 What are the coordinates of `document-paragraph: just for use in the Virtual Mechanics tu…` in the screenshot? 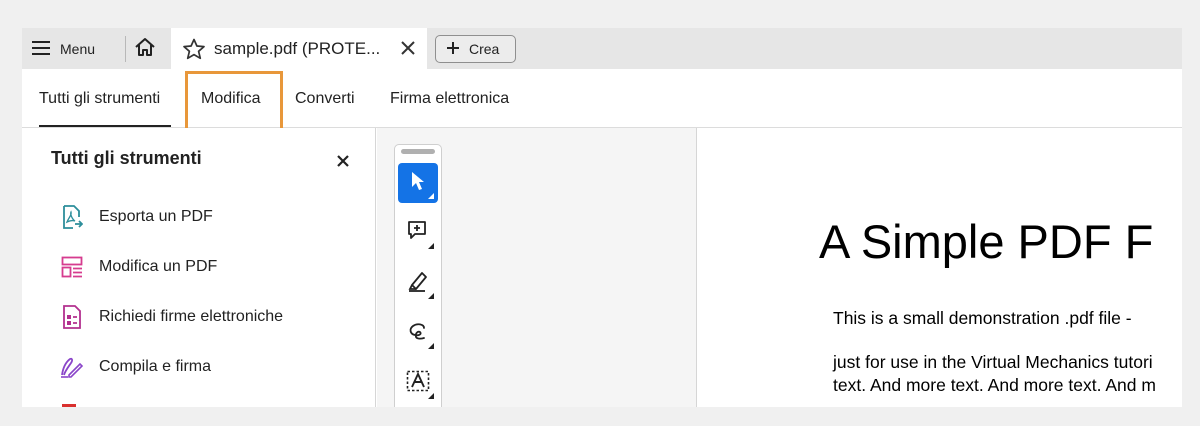 It's located at (993, 362).